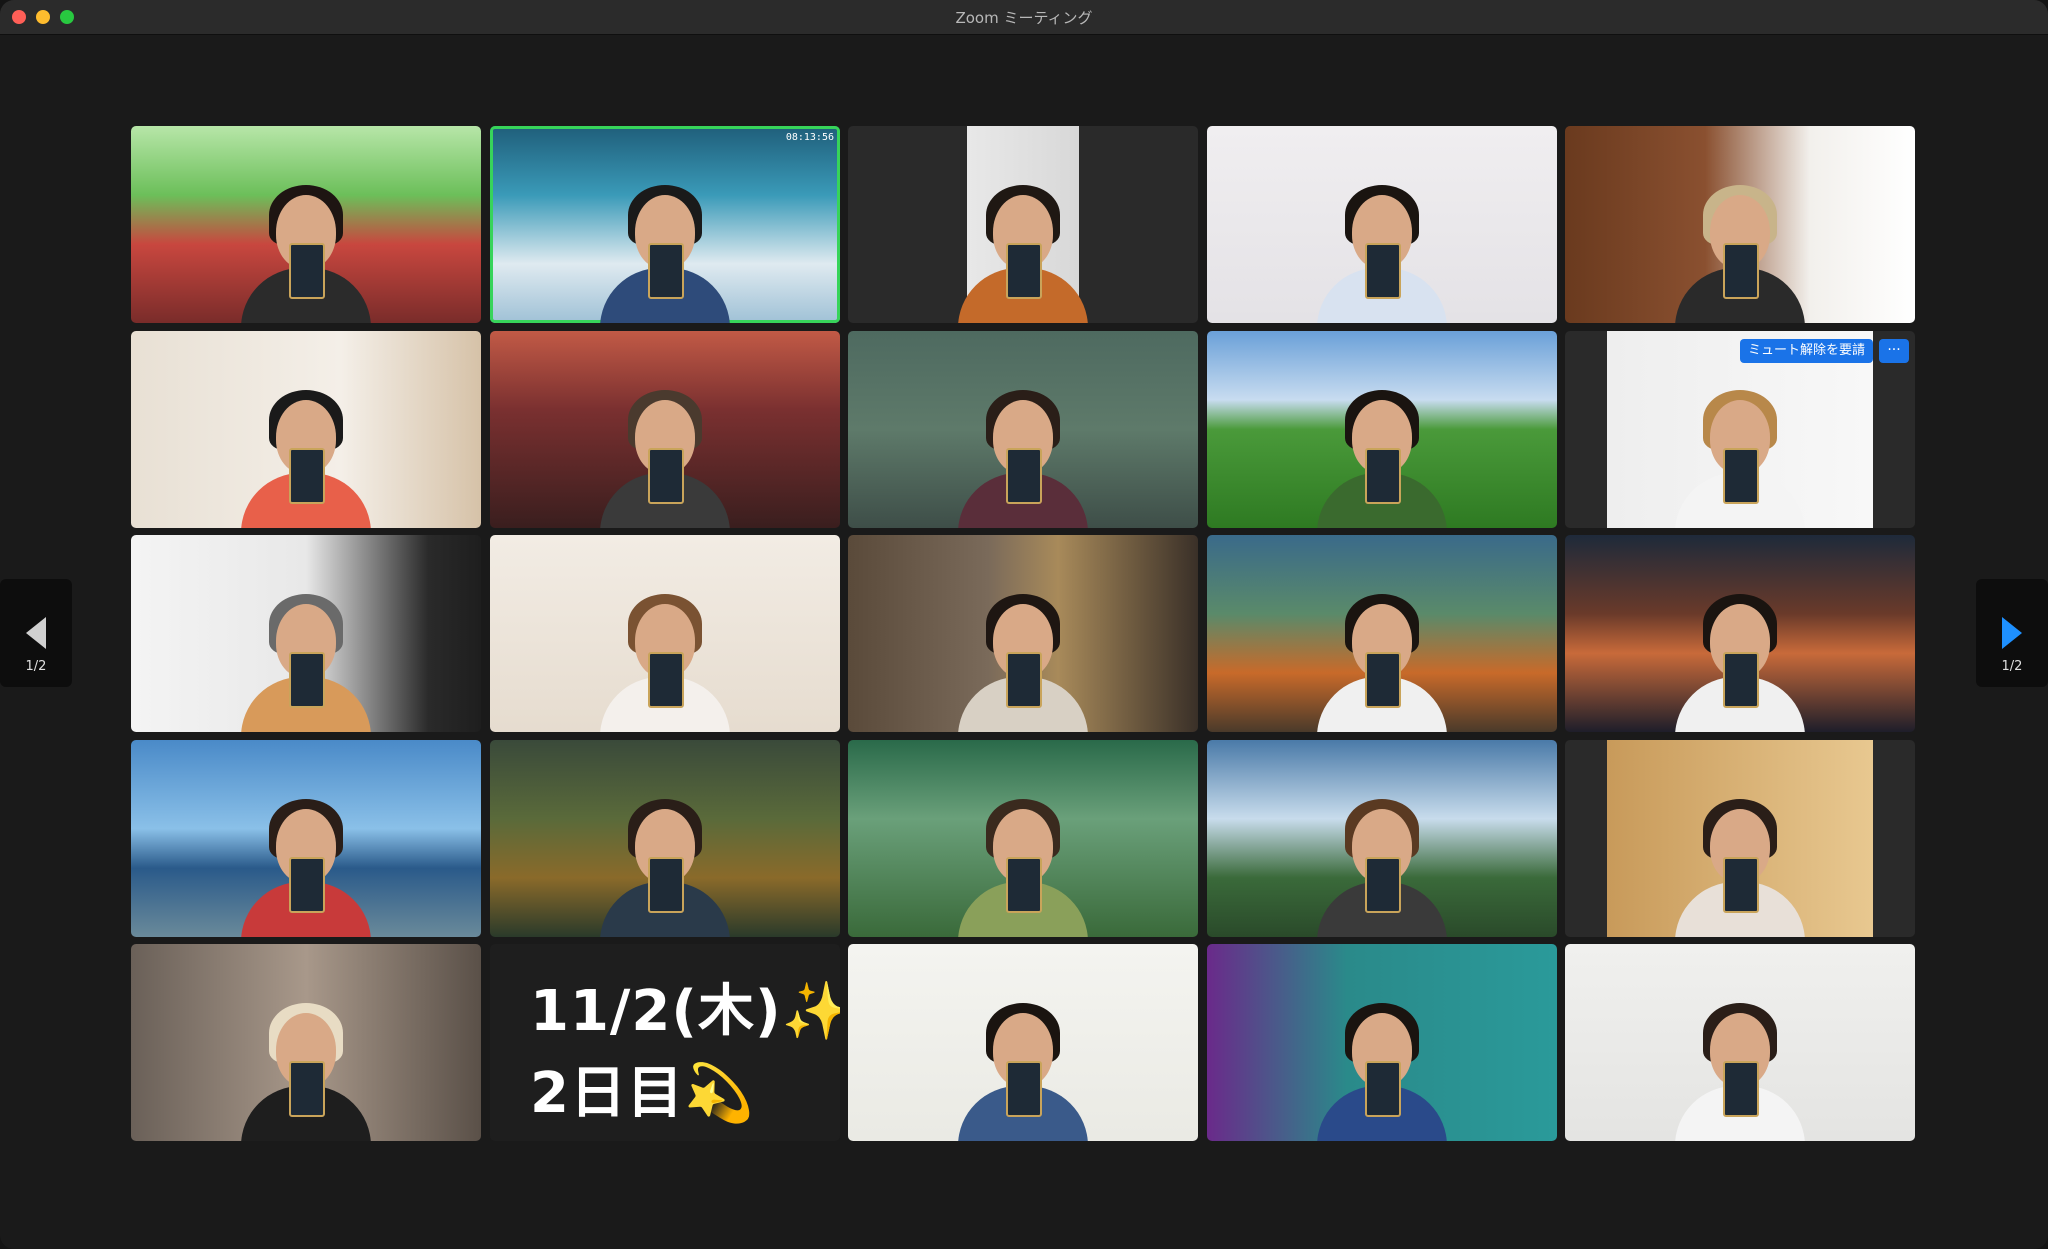 The image size is (2048, 1249). Describe the element at coordinates (36, 666) in the screenshot. I see `page-indicator-left: 1/2` at that location.